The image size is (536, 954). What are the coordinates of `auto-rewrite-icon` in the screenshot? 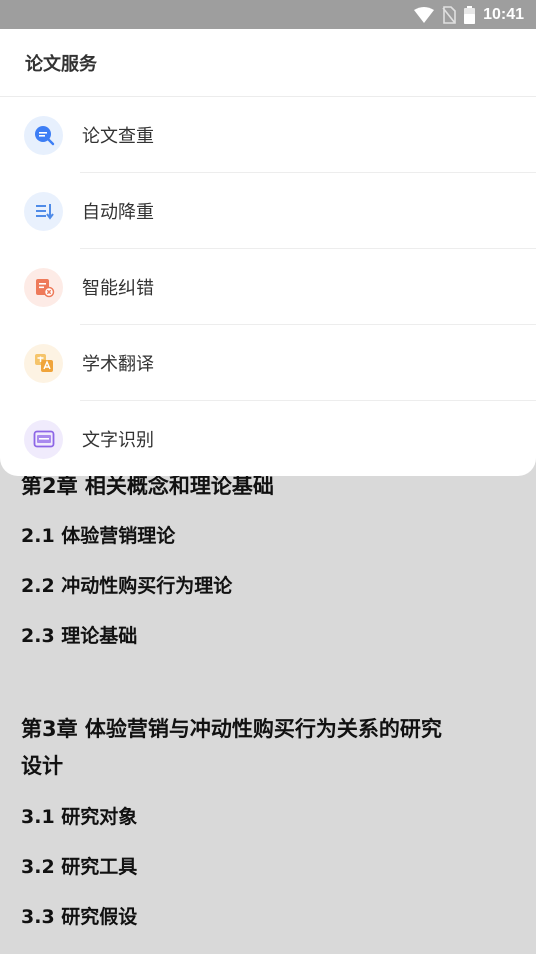 It's located at (43, 211).